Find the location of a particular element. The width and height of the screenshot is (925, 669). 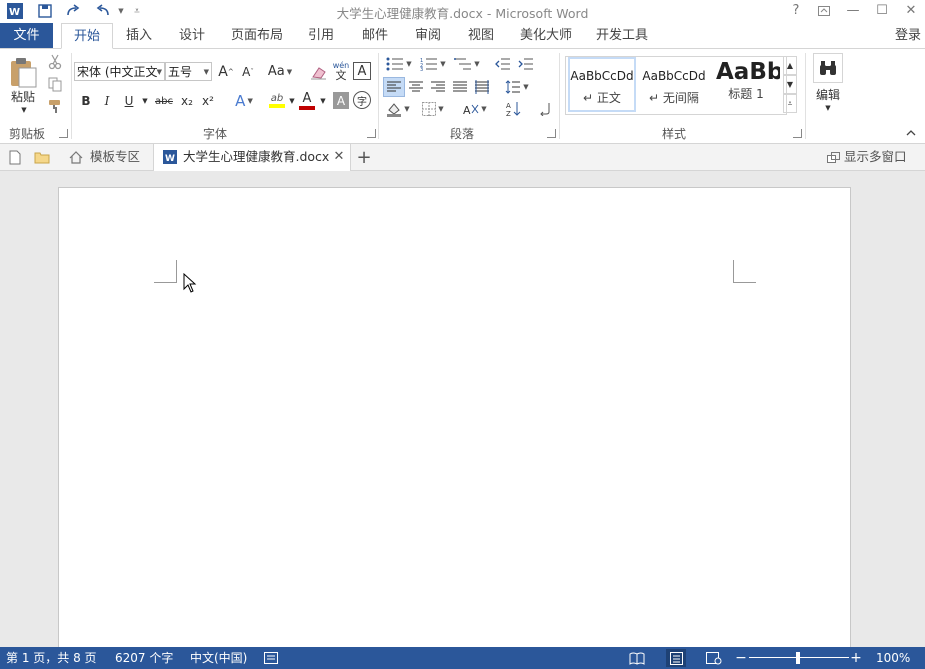

zoom-out-button: − is located at coordinates (741, 658).